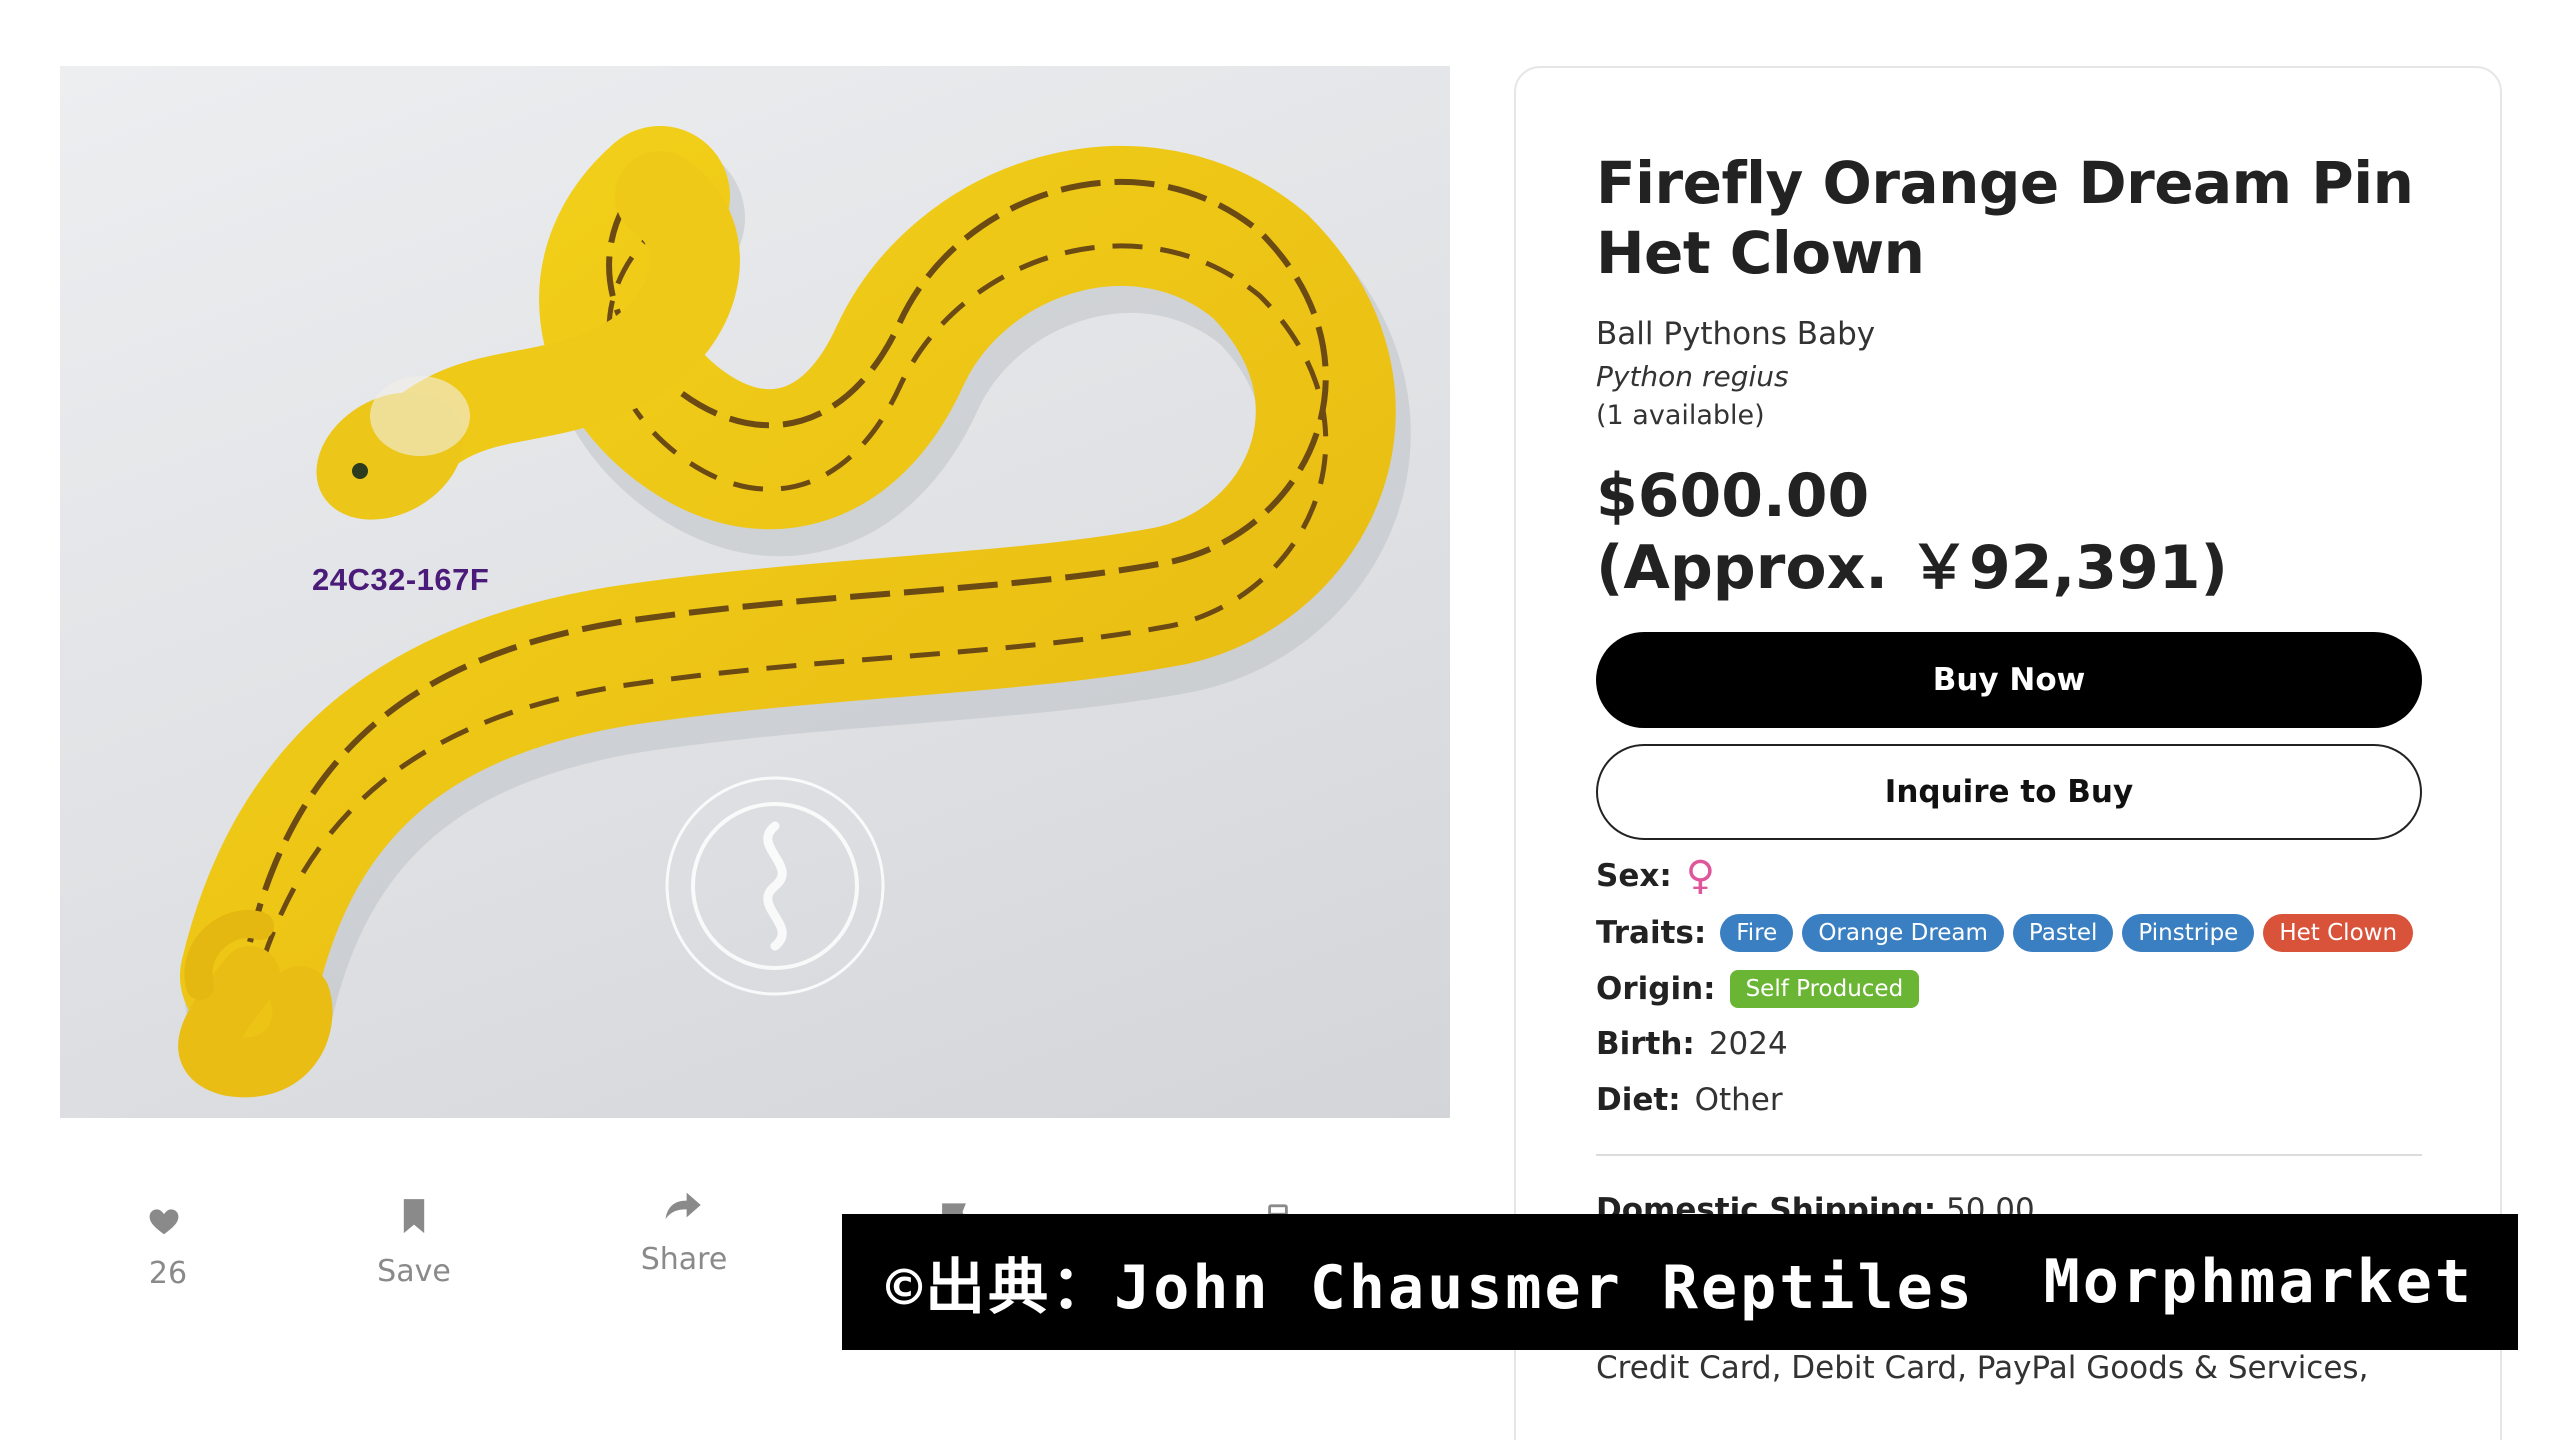 The width and height of the screenshot is (2560, 1440). Describe the element at coordinates (2063, 933) in the screenshot. I see `trait-tag-pastel: Pastel` at that location.